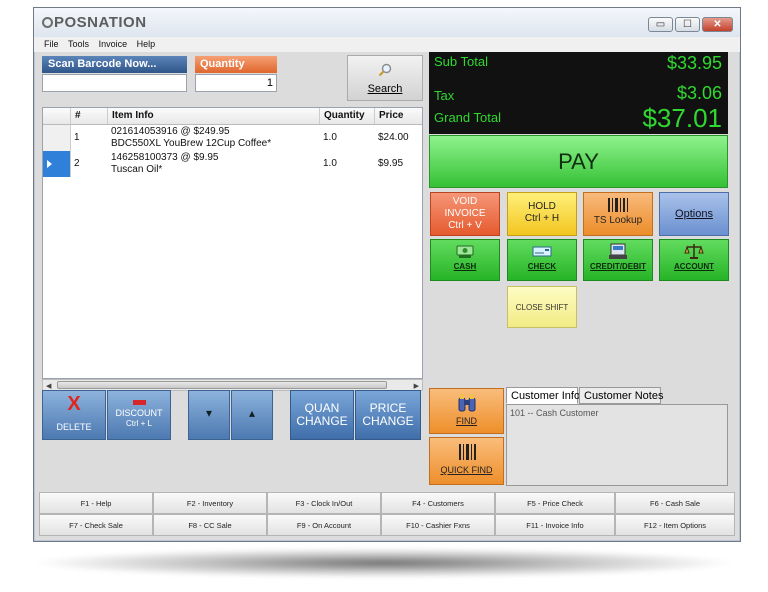 The image size is (768, 592). Describe the element at coordinates (385, 89) in the screenshot. I see `search-label: Search` at that location.